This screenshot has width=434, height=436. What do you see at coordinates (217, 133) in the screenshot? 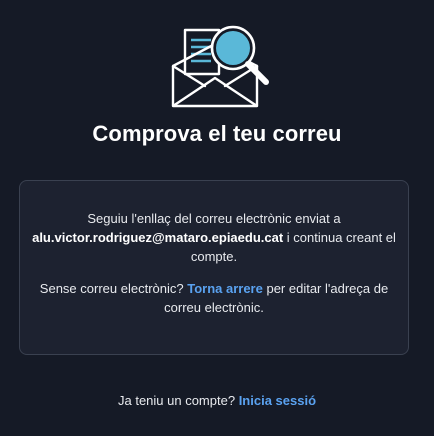
I see `page-title: Comprova el teu correu` at bounding box center [217, 133].